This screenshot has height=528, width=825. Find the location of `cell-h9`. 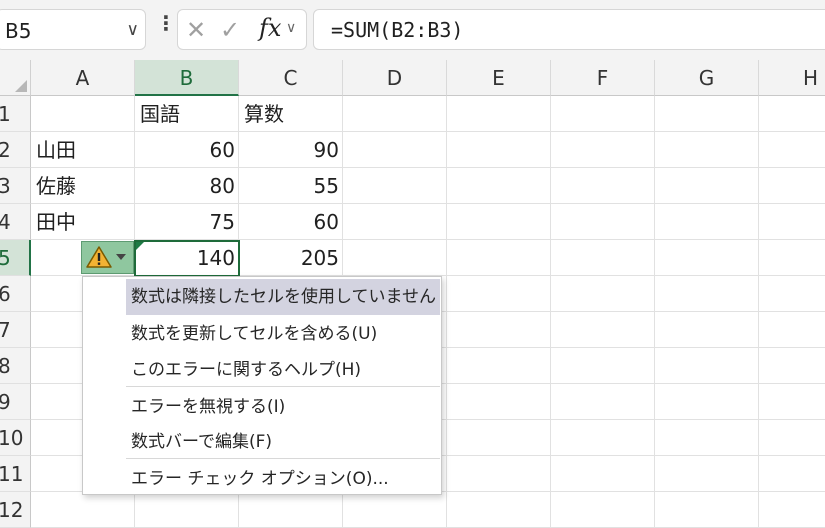

cell-h9 is located at coordinates (792, 402).